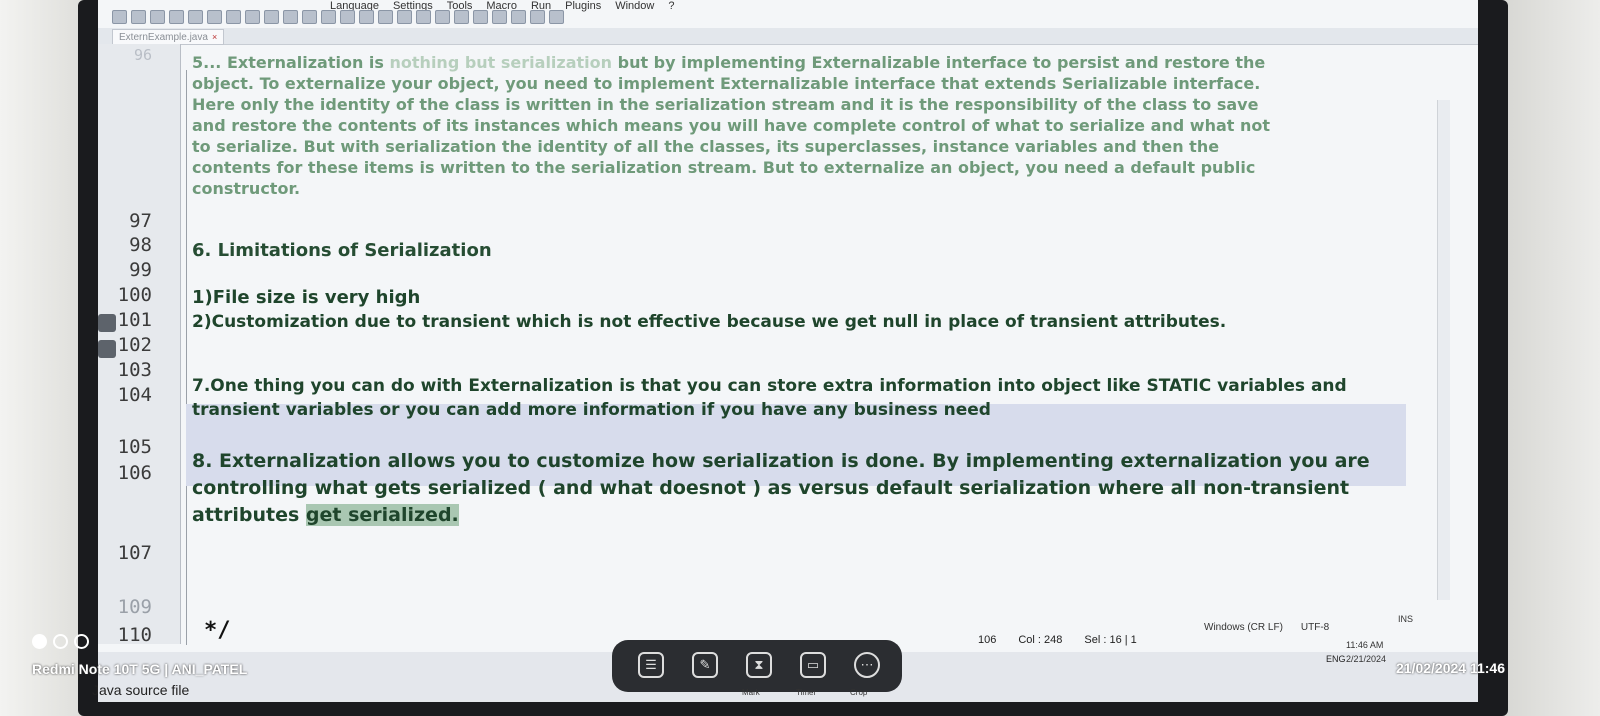  What do you see at coordinates (233, 17) in the screenshot?
I see `cut-icon` at bounding box center [233, 17].